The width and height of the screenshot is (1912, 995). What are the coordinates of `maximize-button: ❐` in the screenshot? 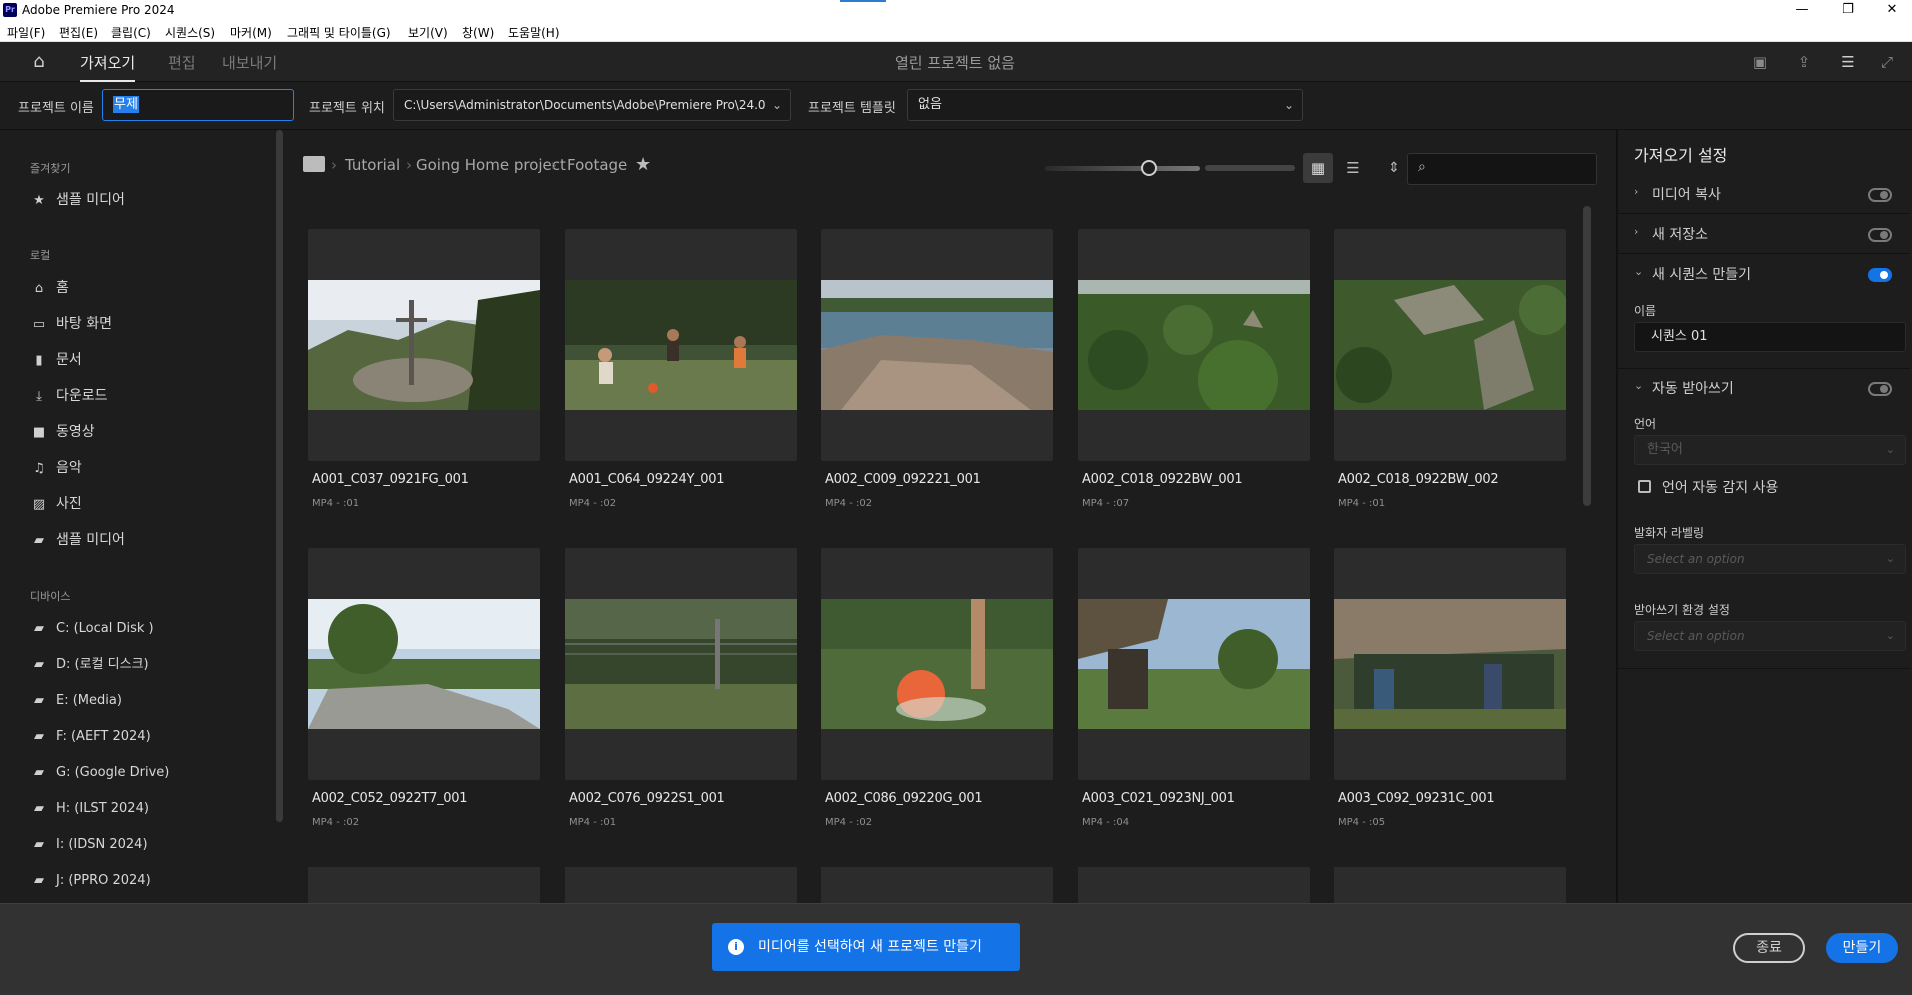 It's located at (1848, 11).